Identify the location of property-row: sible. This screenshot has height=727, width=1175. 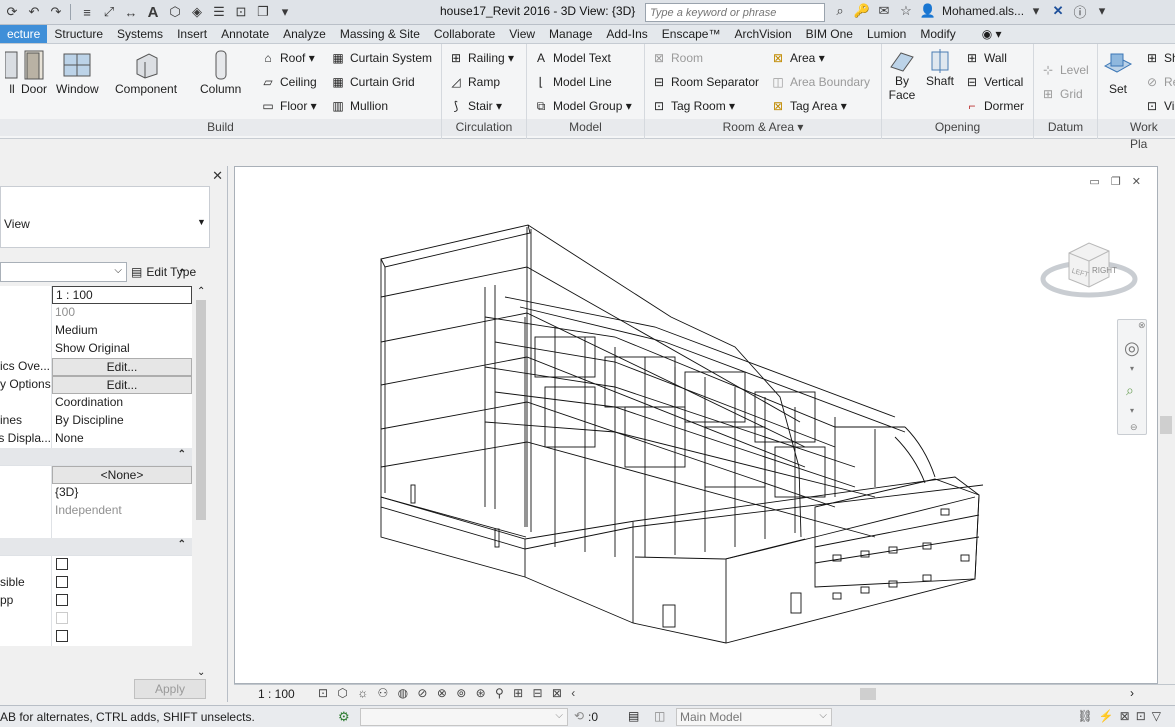
(96, 583).